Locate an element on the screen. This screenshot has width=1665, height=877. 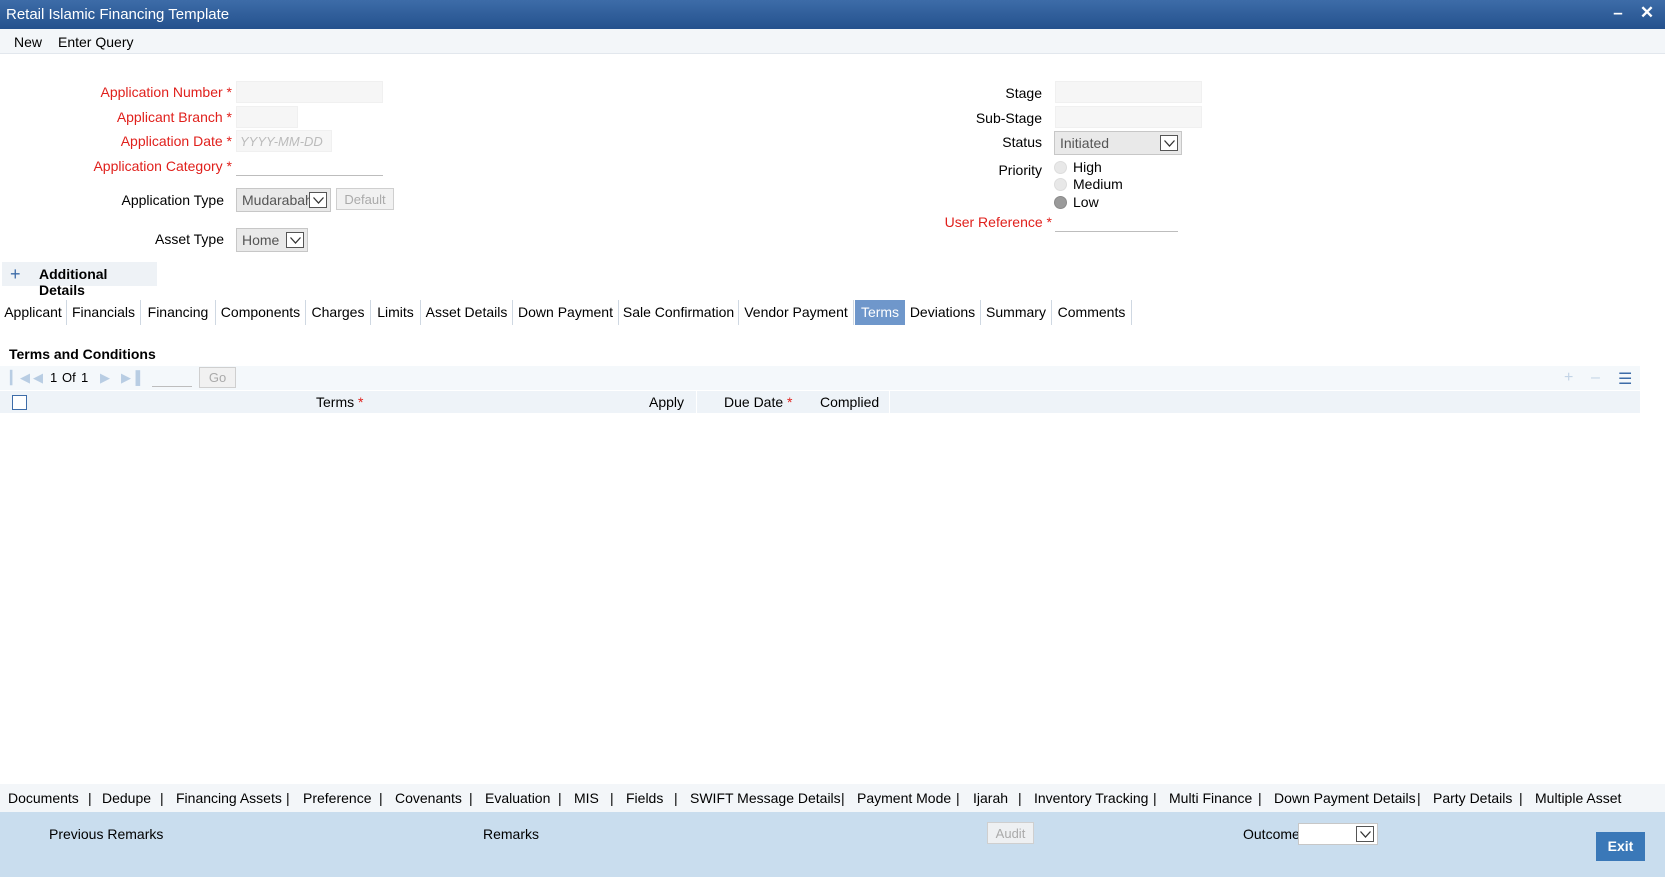
user-reference-label: User Reference * is located at coordinates (998, 222).